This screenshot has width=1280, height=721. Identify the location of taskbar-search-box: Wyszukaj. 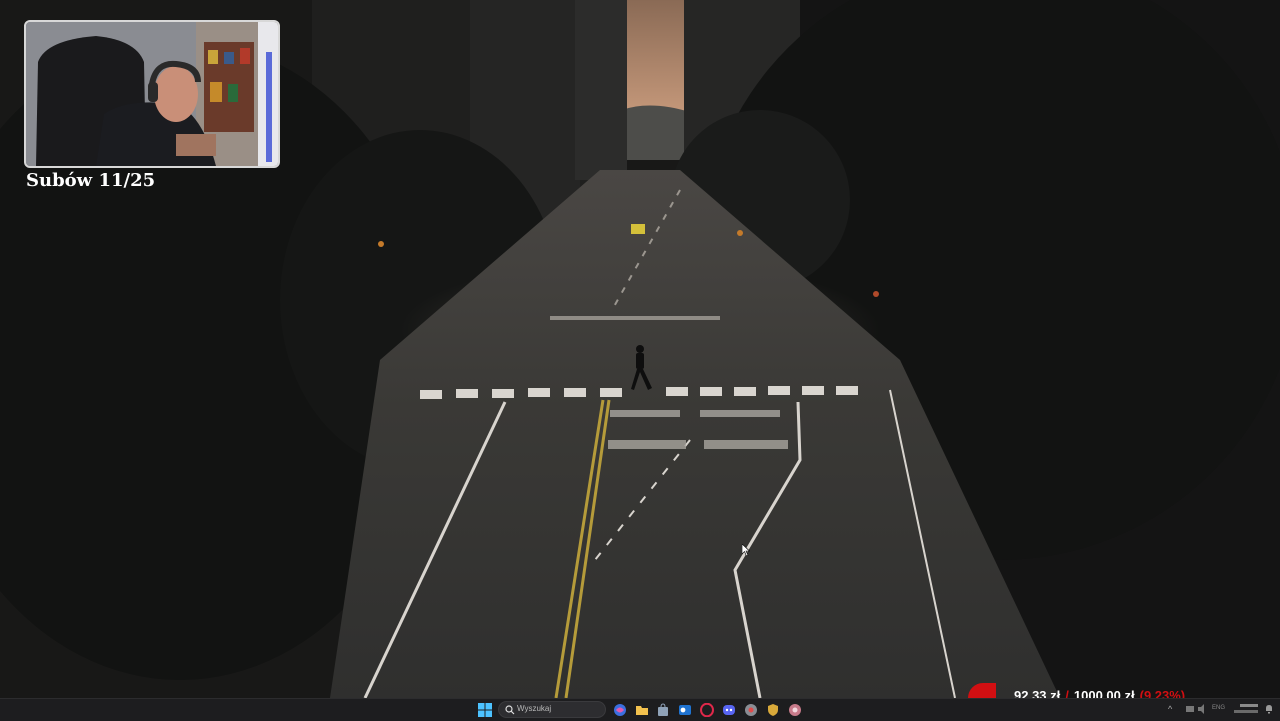
(552, 709).